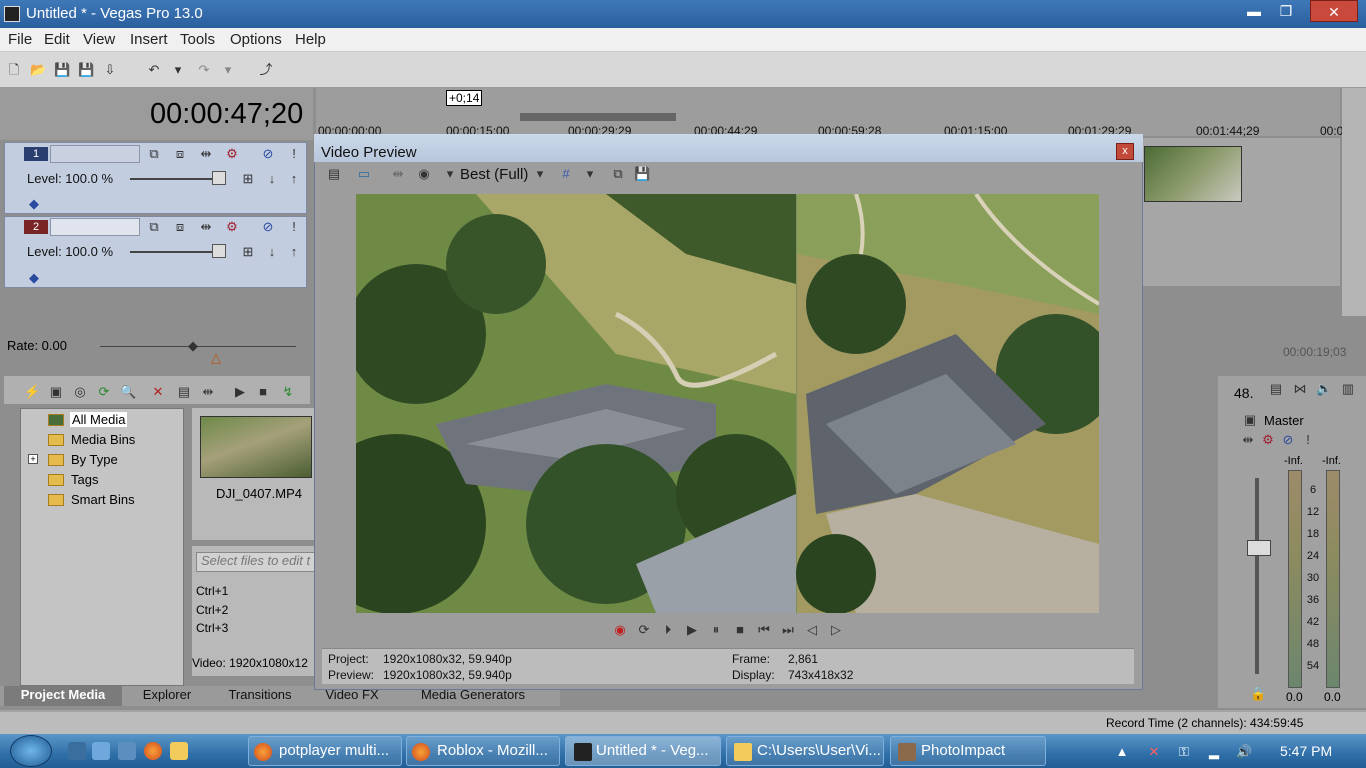  I want to click on save-snapshot-icon: 💾, so click(642, 174).